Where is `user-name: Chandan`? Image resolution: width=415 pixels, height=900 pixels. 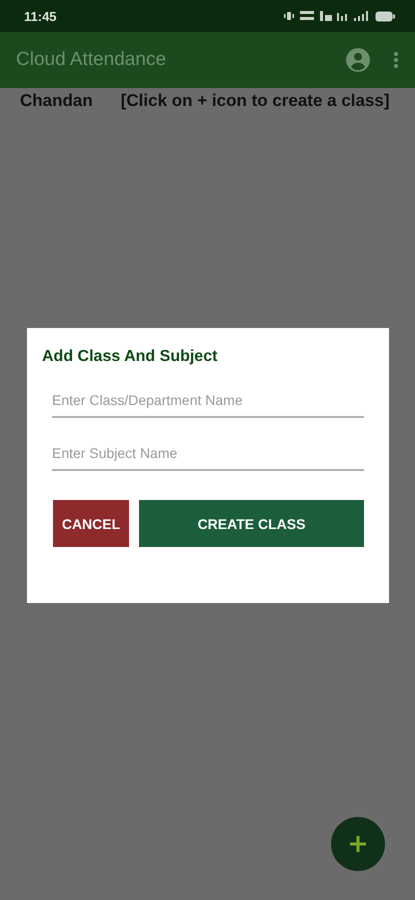
user-name: Chandan is located at coordinates (56, 101).